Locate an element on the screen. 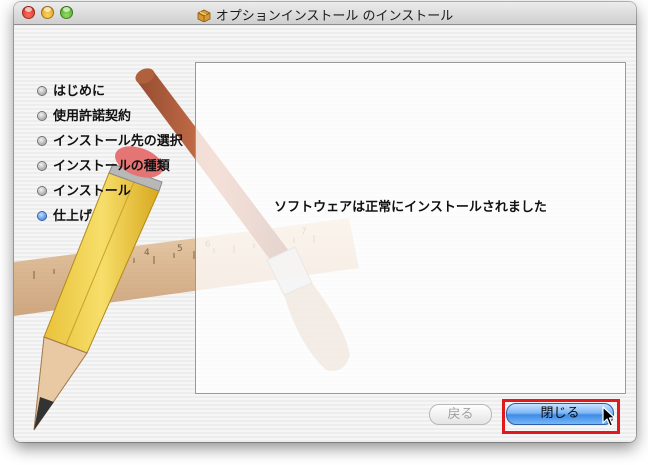  step-installation: インストール is located at coordinates (110, 192).